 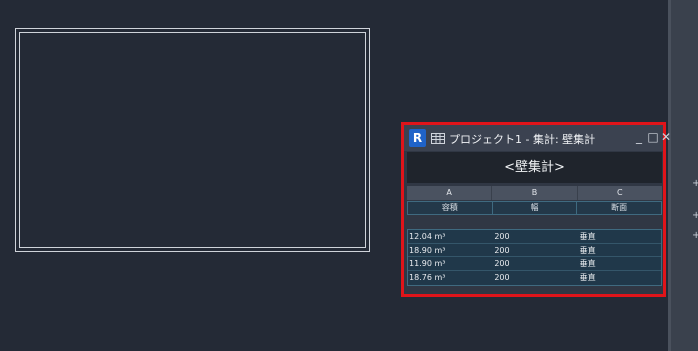 I want to click on schedule-title: <壁集計>, so click(x=534, y=167).